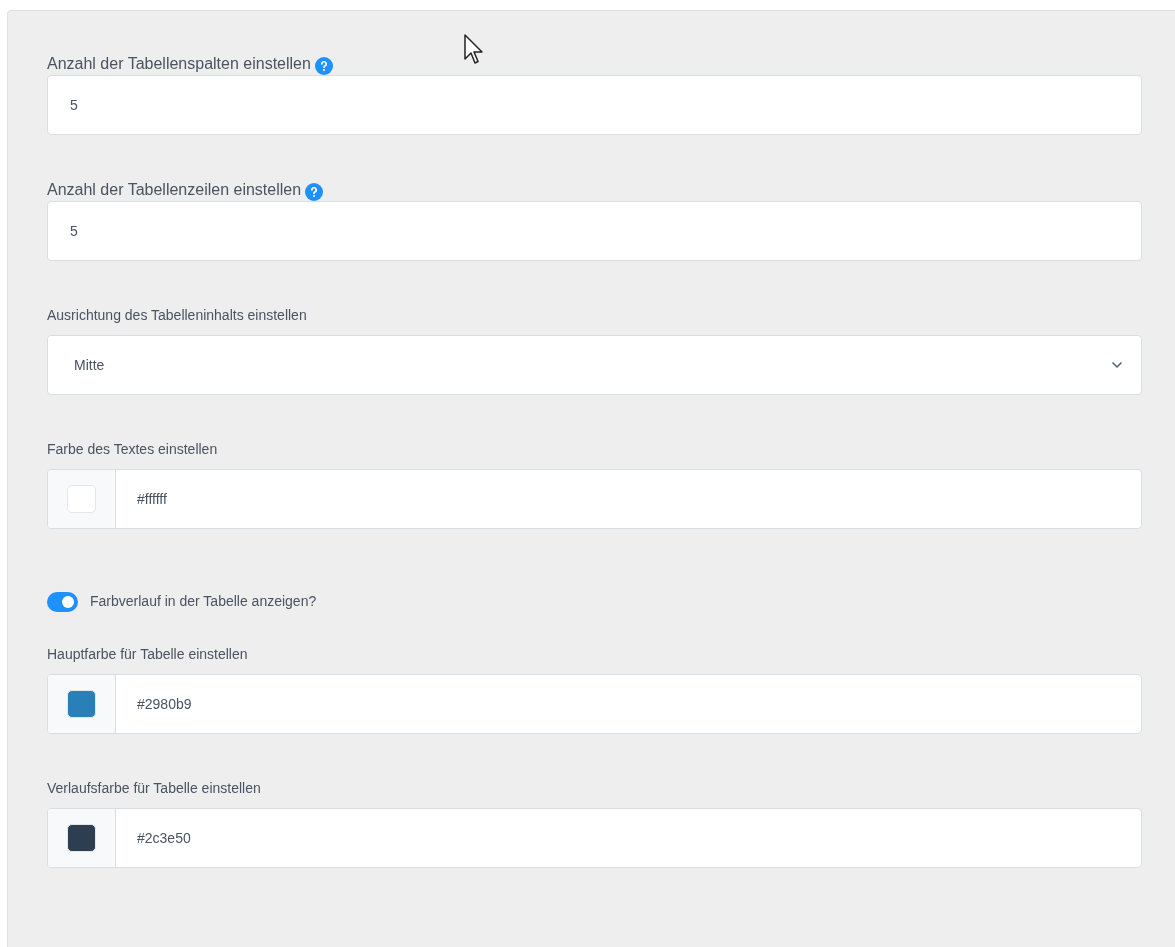 The height and width of the screenshot is (947, 1175). I want to click on field-label: Ausrichtung des Tabelleninhalts einstellen, so click(177, 315).